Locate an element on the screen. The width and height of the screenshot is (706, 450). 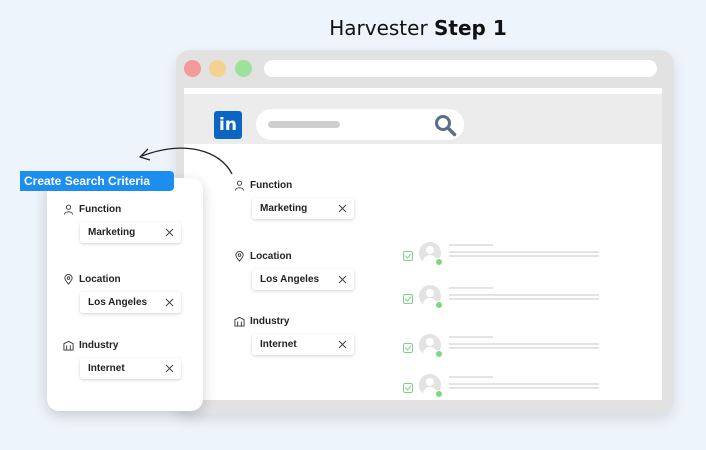
filter-chip-function: Marketing is located at coordinates (303, 208).